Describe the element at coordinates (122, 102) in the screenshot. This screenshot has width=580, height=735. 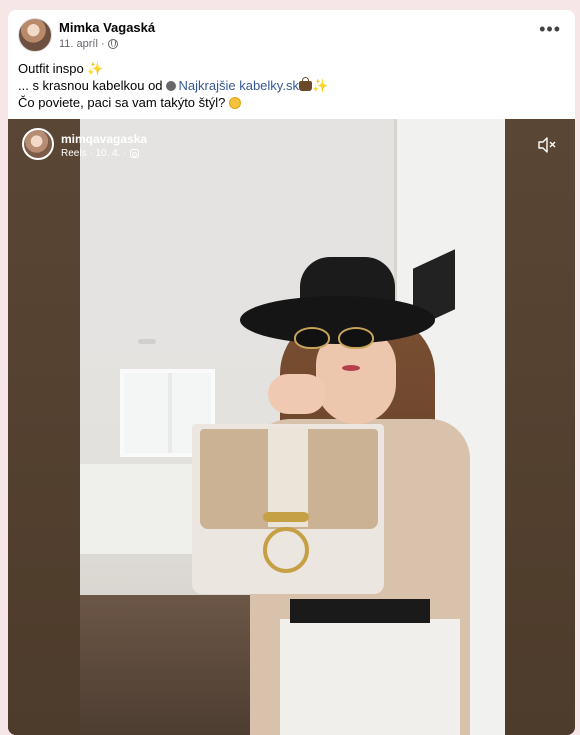
I see `caption-text-3: Čo poviete, paci sa vam takýto štýl?` at that location.